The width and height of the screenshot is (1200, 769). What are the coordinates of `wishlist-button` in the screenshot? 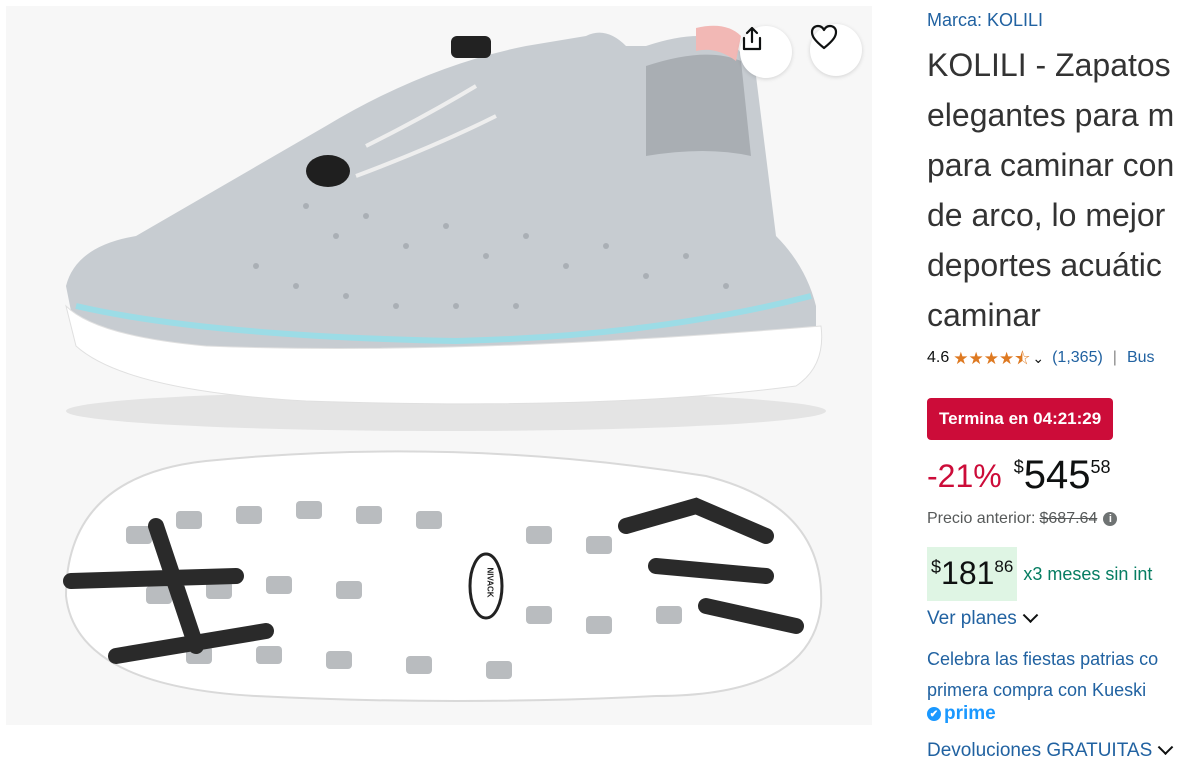 It's located at (836, 50).